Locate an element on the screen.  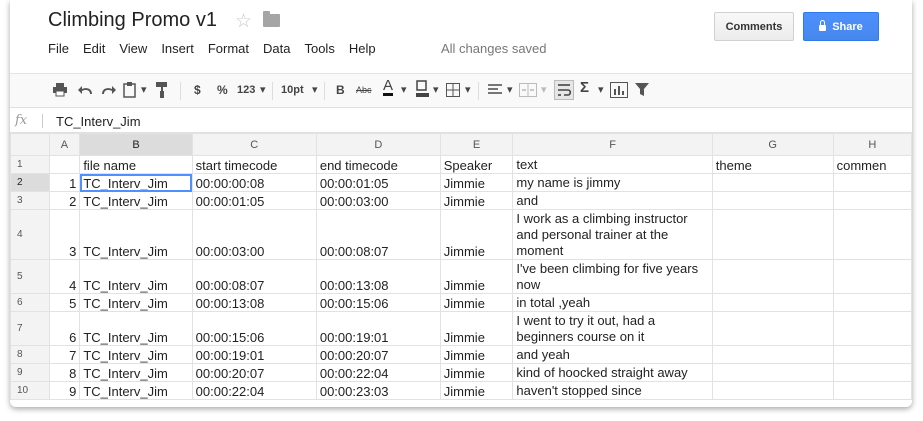
cell-a: 9 is located at coordinates (64, 390).